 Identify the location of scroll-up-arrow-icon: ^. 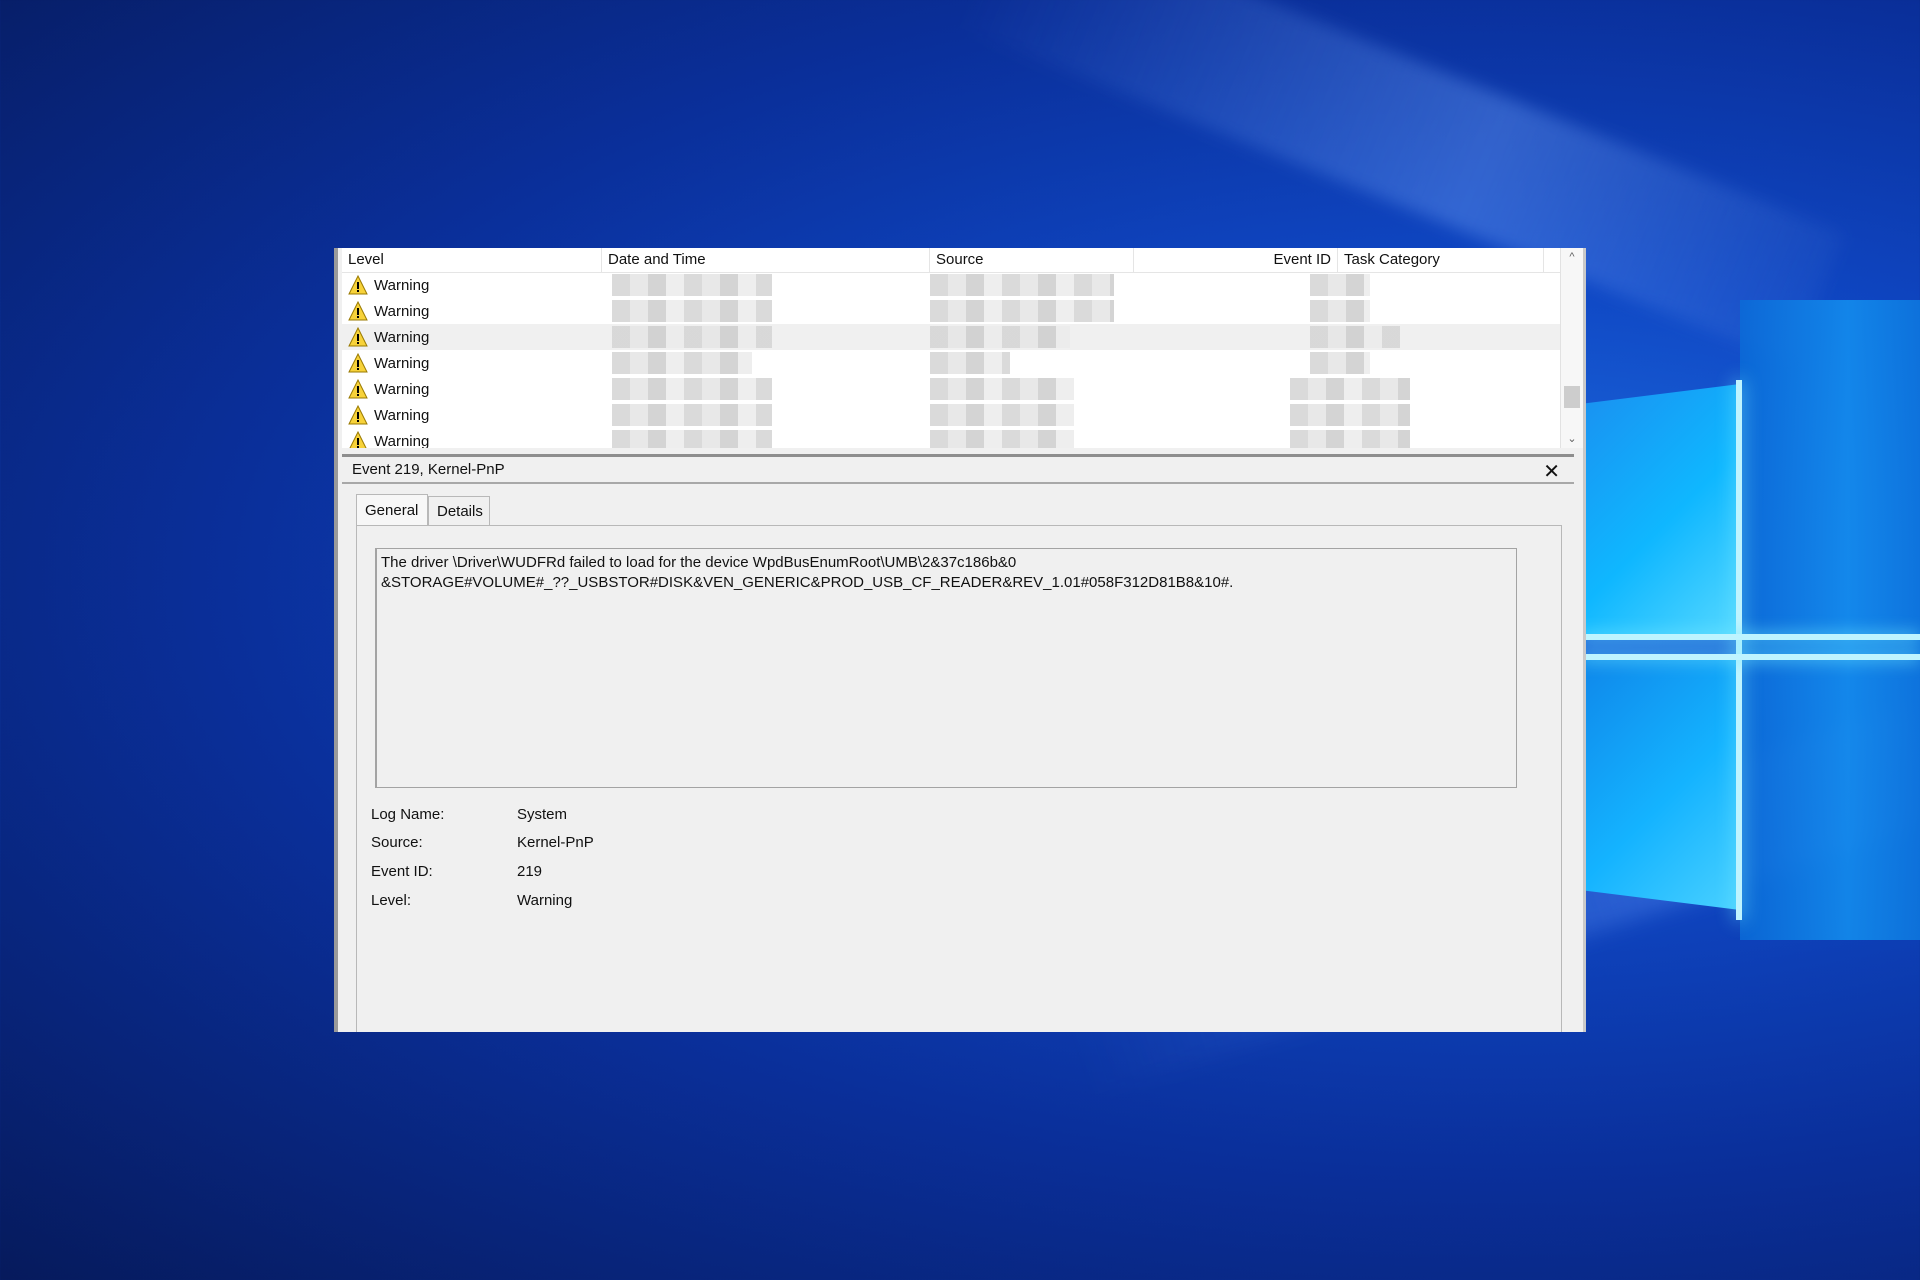
(1572, 257).